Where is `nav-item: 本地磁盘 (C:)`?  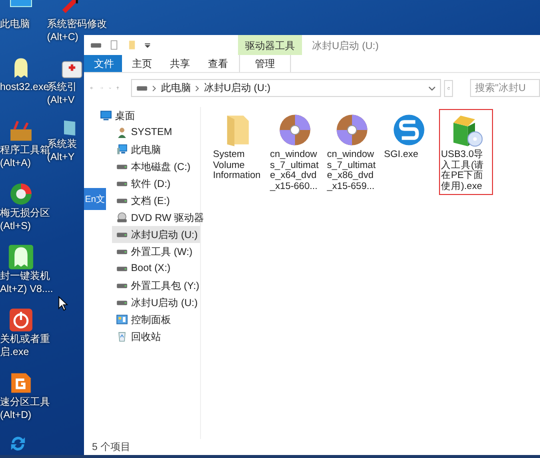 nav-item: 本地磁盘 (C:) is located at coordinates (156, 166).